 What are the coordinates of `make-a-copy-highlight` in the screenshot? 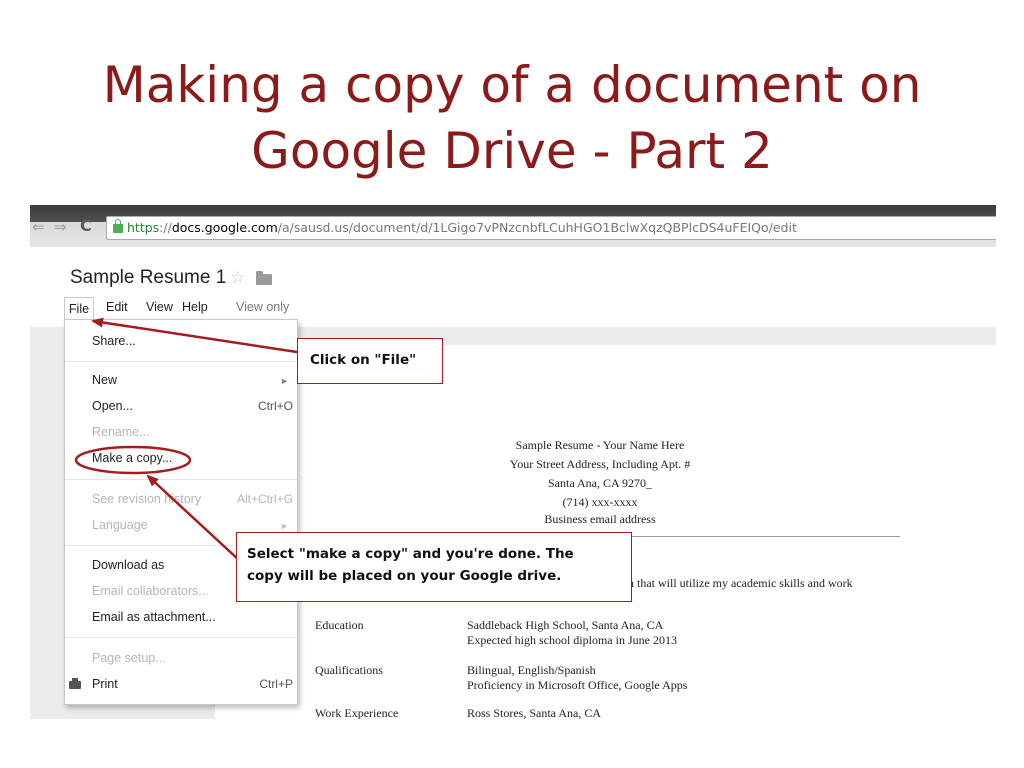 It's located at (133, 460).